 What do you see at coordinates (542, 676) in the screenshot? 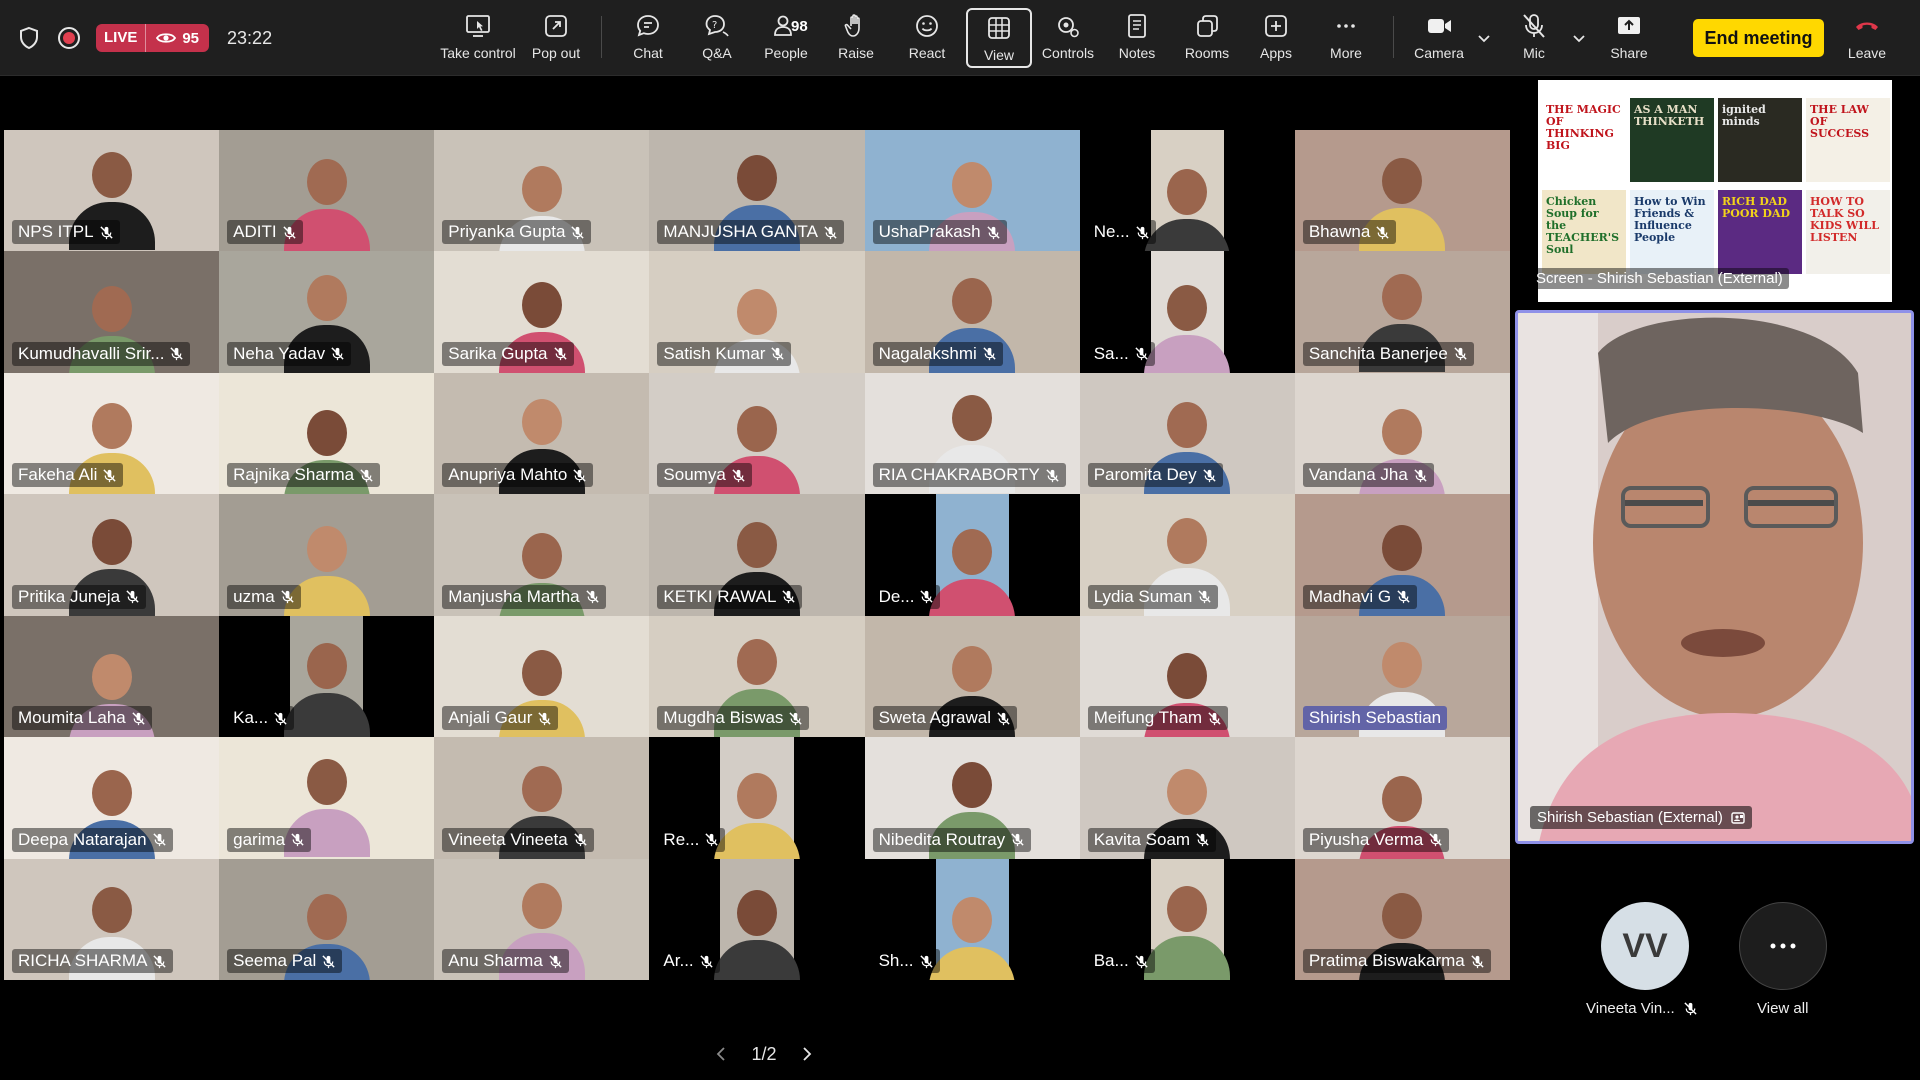
I see `participant-tile: Anjali Gaur` at bounding box center [542, 676].